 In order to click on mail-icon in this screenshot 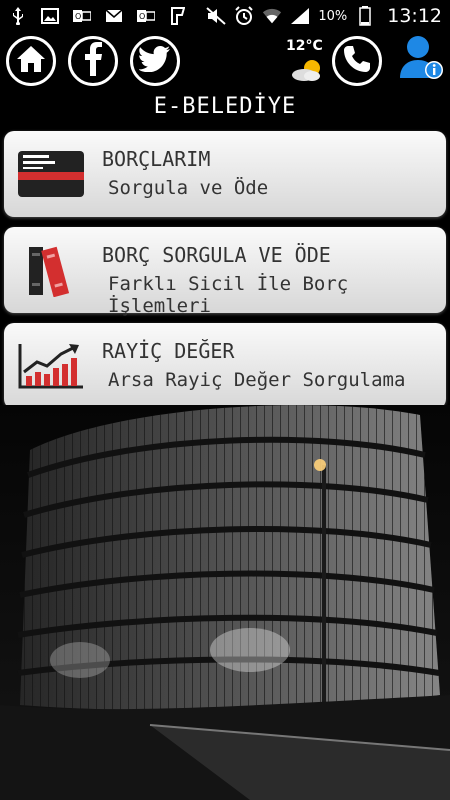, I will do `click(114, 16)`.